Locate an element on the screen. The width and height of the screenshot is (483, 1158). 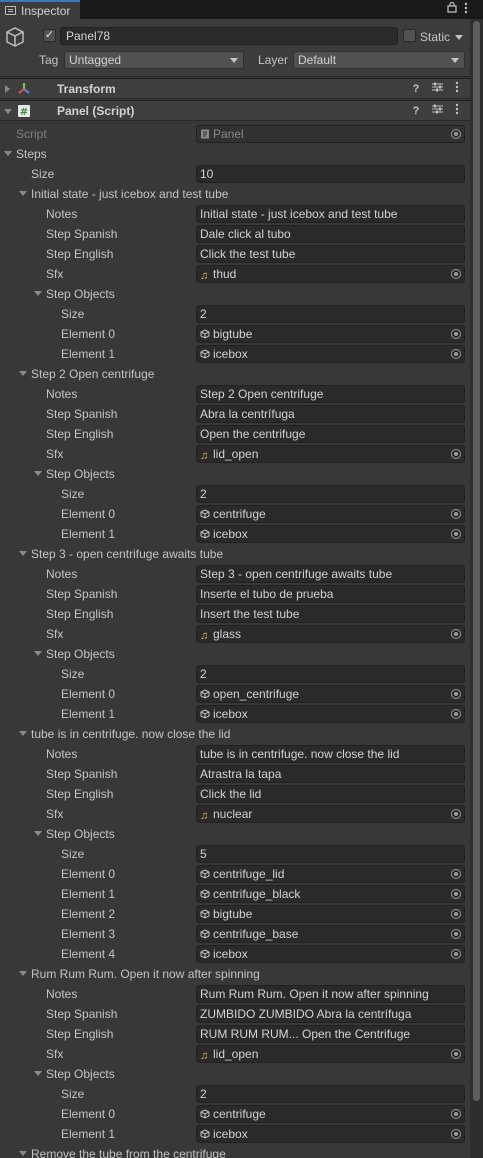
element-field: open_centrifuge is located at coordinates (330, 694).